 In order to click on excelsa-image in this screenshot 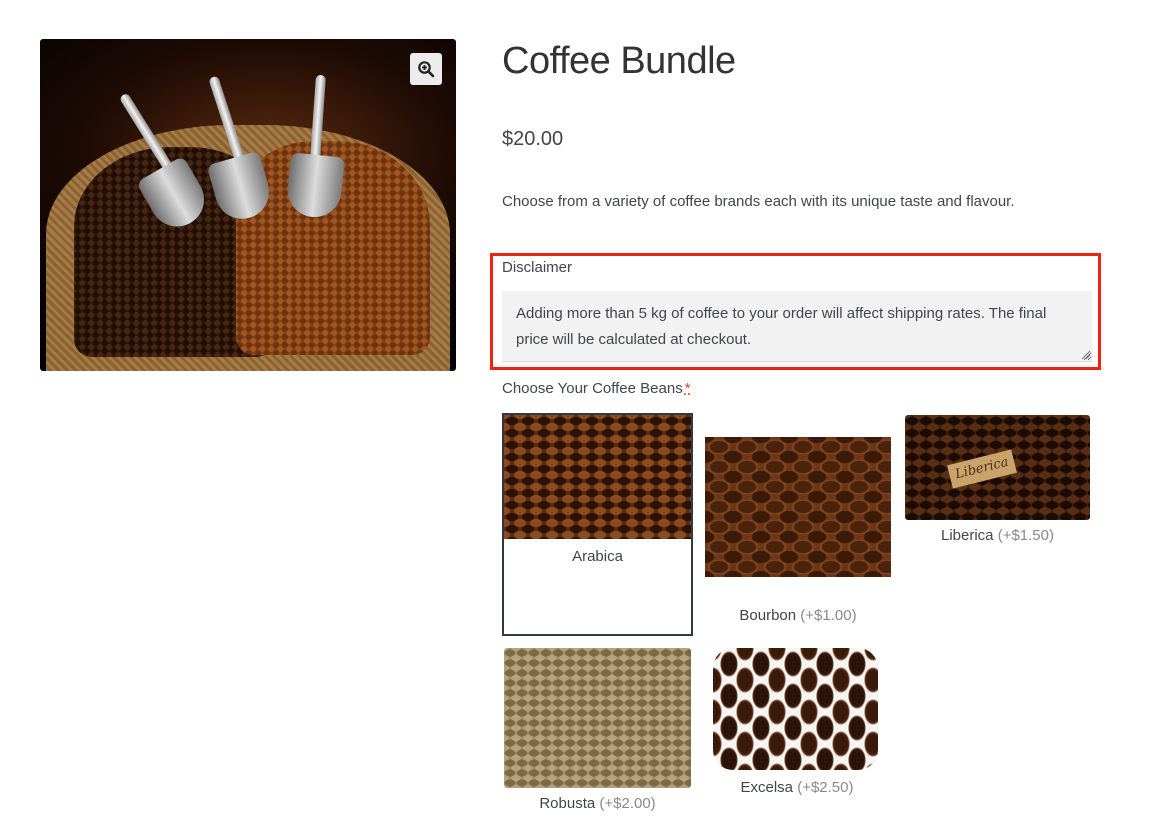, I will do `click(795, 709)`.